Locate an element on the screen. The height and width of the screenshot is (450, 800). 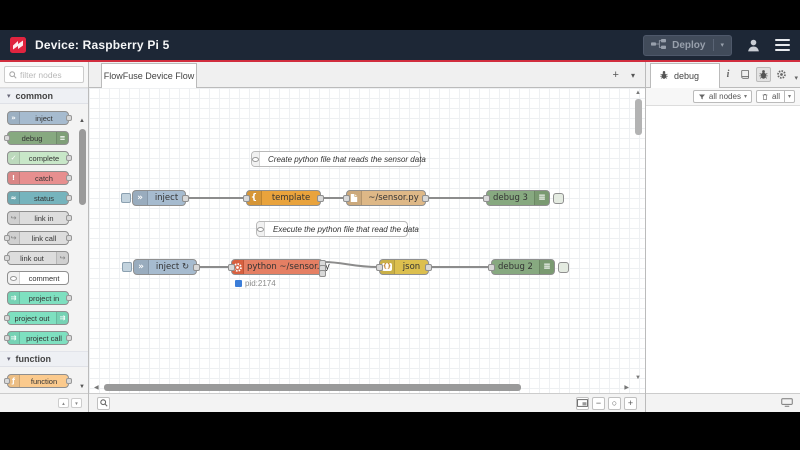
deploy-button: Deploy ▾ is located at coordinates (687, 45).